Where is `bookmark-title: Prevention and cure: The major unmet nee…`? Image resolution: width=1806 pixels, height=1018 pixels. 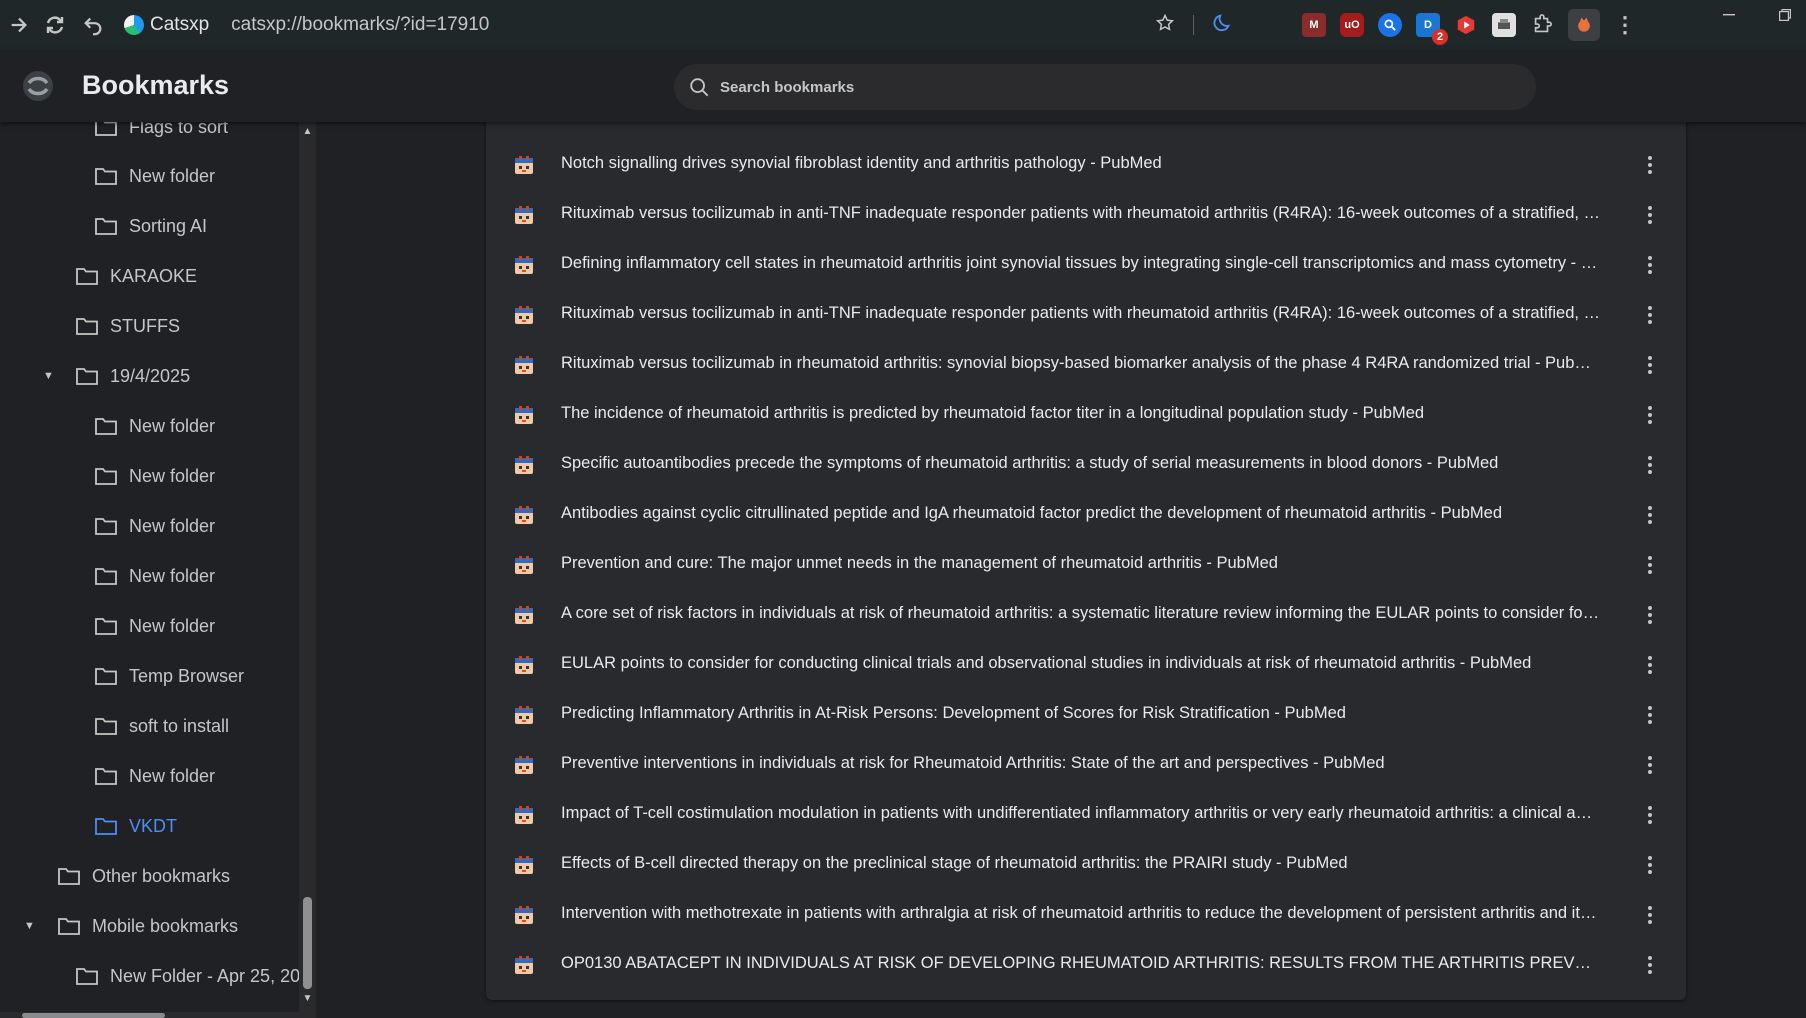
bookmark-title: Prevention and cure: The major unmet nee… is located at coordinates (1081, 563).